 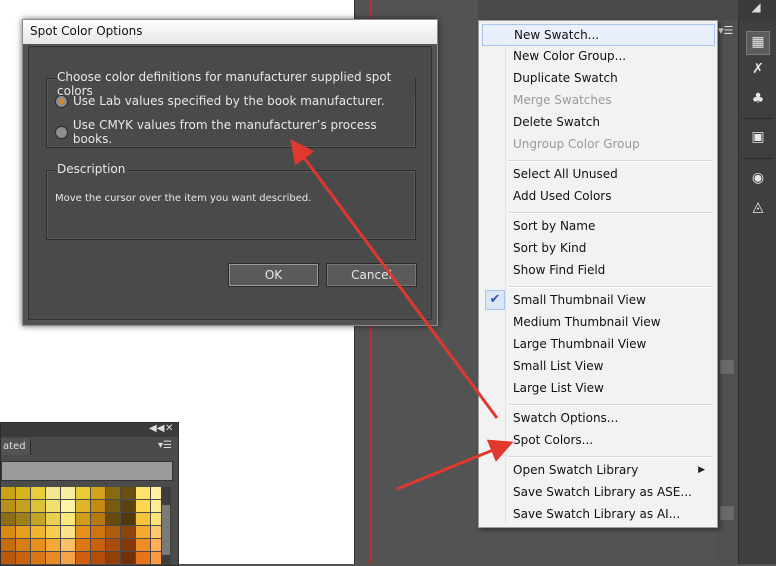 I want to click on annotation-arrow-to-dialog, so click(x=394, y=279).